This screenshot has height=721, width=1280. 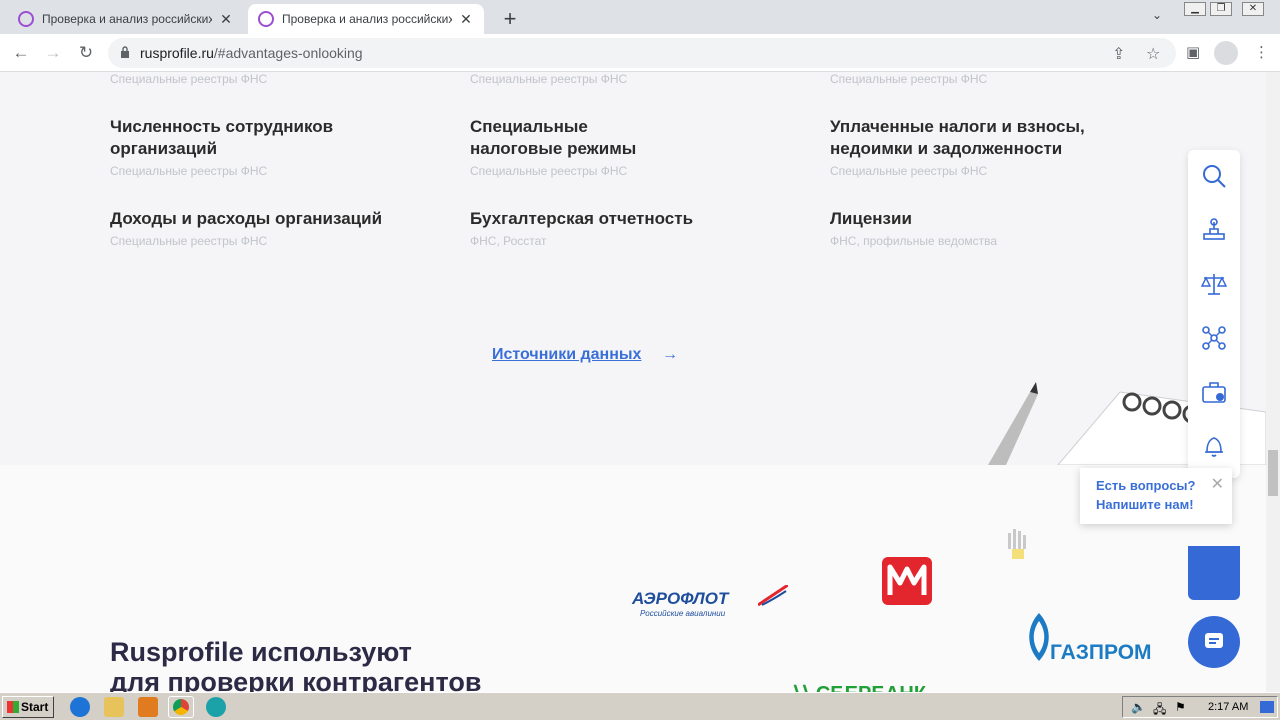 I want to click on windows-logo-icon, so click(x=13, y=707).